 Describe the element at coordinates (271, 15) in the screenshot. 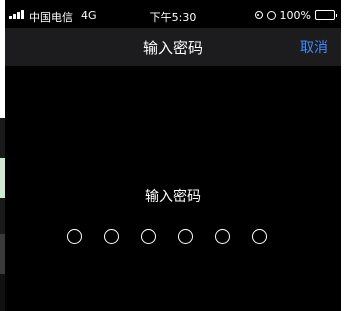

I see `alarm-icon` at that location.